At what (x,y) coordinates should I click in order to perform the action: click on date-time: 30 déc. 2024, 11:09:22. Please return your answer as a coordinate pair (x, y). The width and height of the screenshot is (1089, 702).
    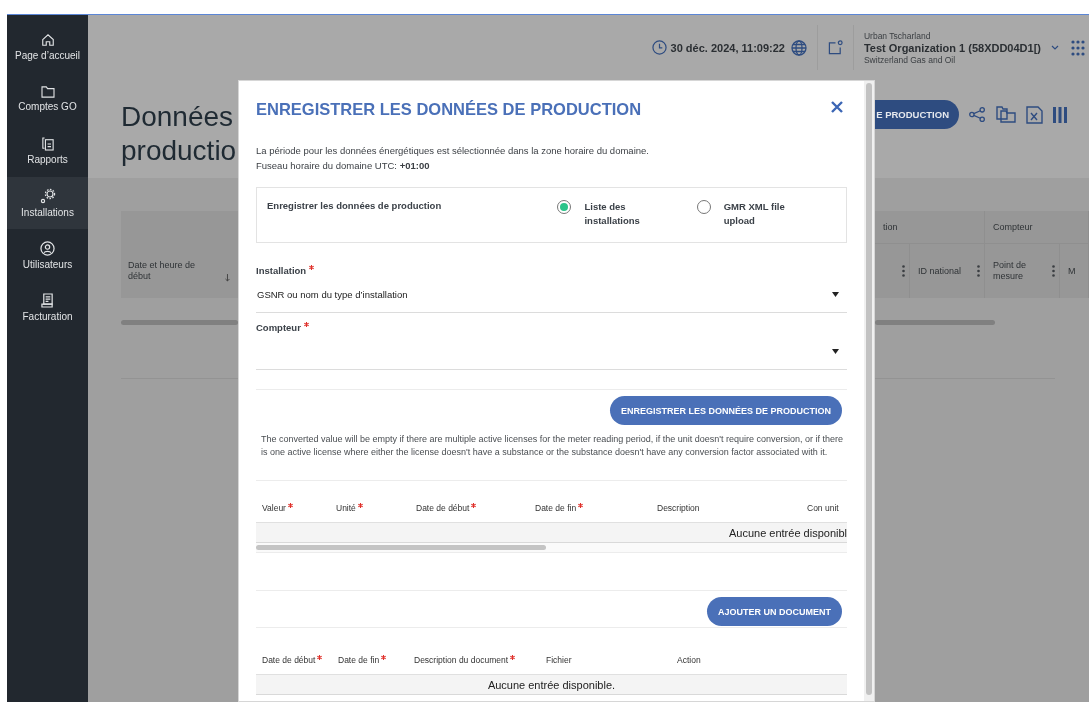
    Looking at the image, I should click on (727, 47).